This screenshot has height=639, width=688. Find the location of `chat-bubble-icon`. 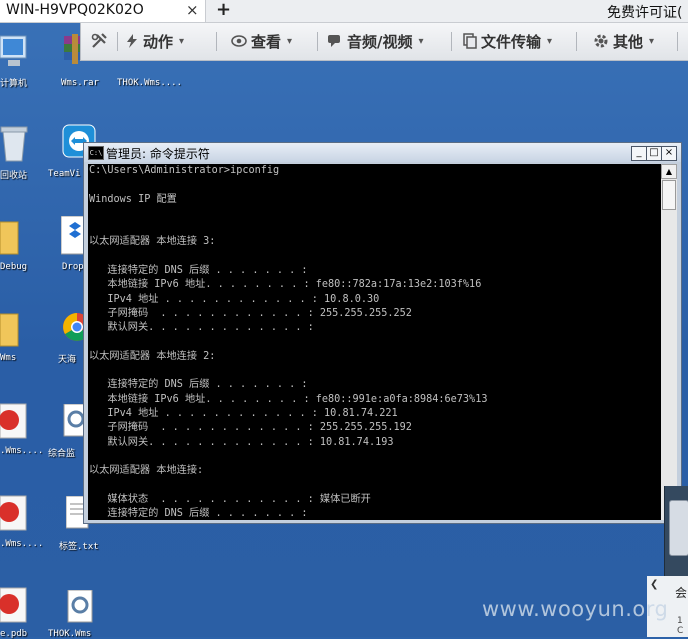

chat-bubble-icon is located at coordinates (334, 41).